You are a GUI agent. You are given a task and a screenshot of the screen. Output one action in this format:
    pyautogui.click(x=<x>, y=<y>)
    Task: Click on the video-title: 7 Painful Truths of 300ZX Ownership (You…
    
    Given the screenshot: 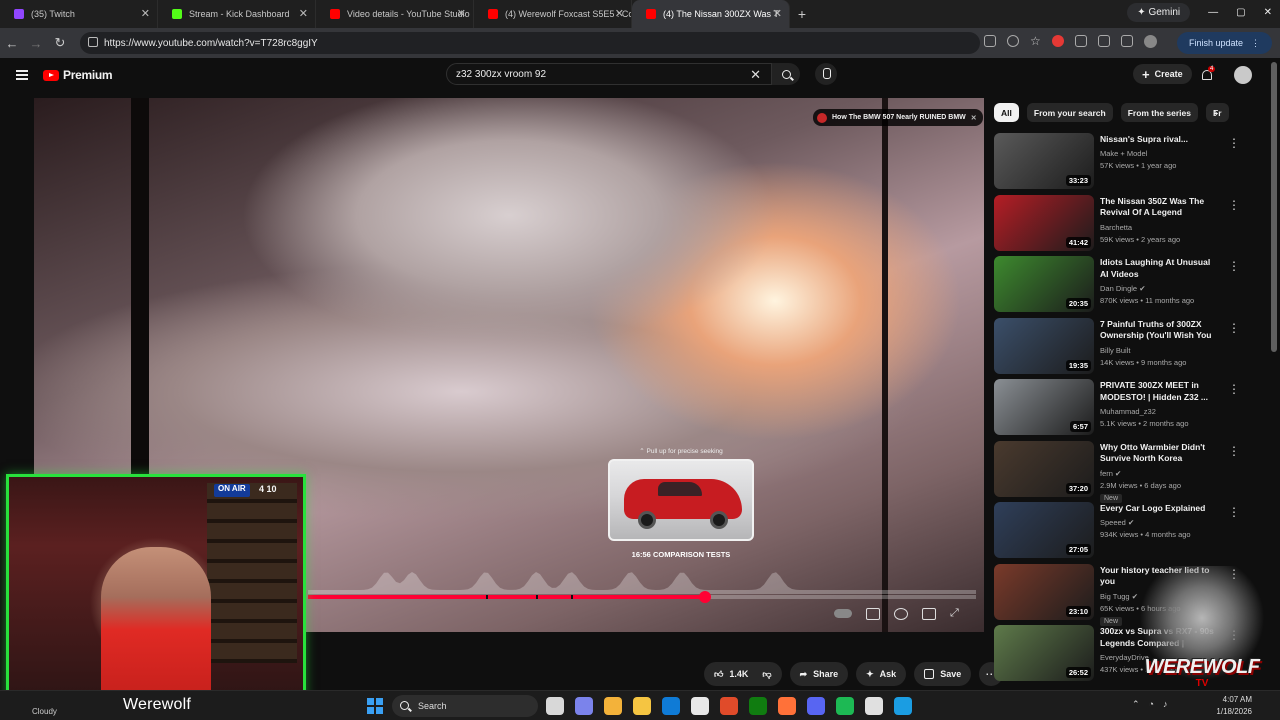 What is the action you would take?
    pyautogui.click(x=1160, y=330)
    